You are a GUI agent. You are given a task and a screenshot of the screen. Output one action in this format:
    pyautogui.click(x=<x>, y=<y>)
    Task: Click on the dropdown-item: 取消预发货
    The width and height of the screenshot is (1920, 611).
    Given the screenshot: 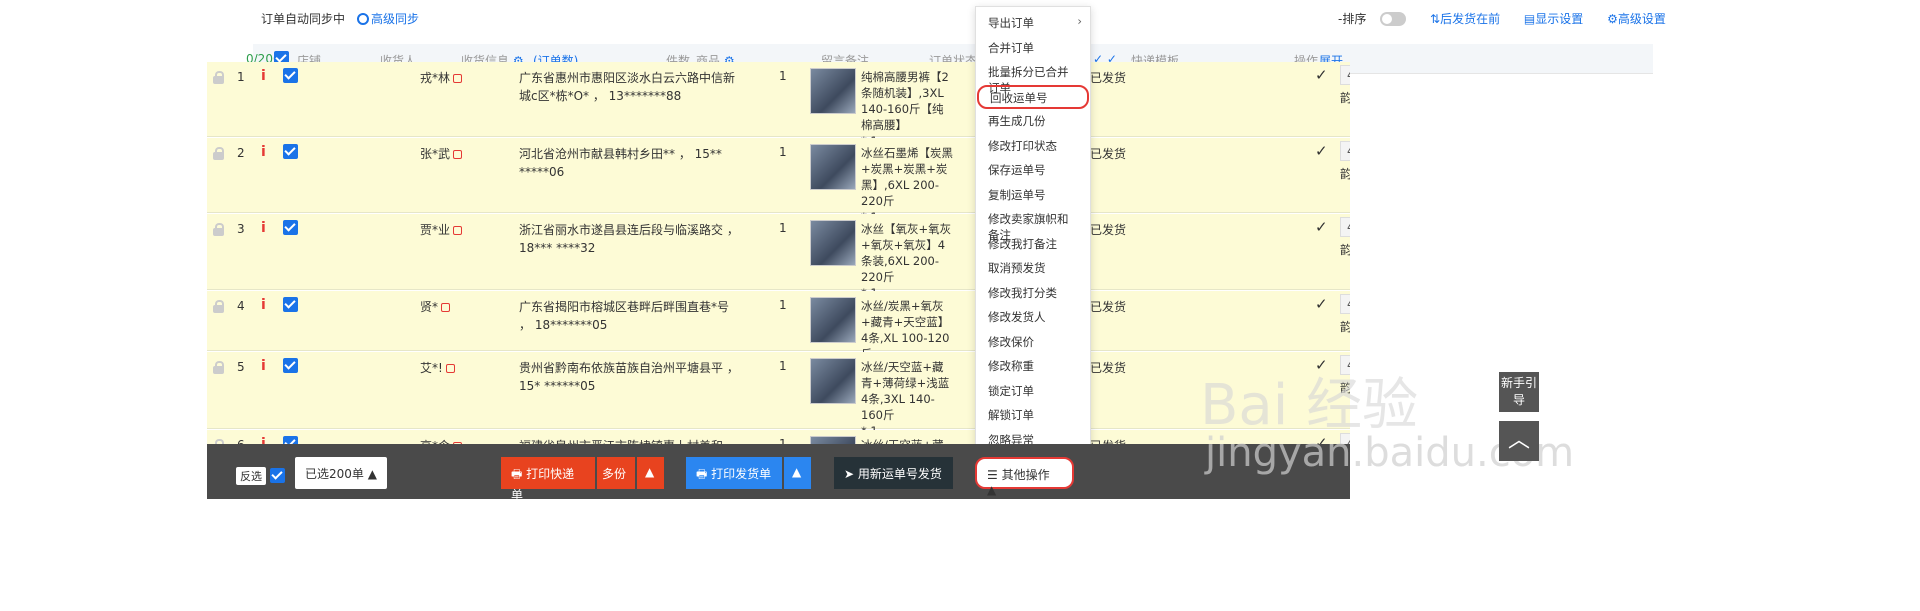 What is the action you would take?
    pyautogui.click(x=1033, y=268)
    